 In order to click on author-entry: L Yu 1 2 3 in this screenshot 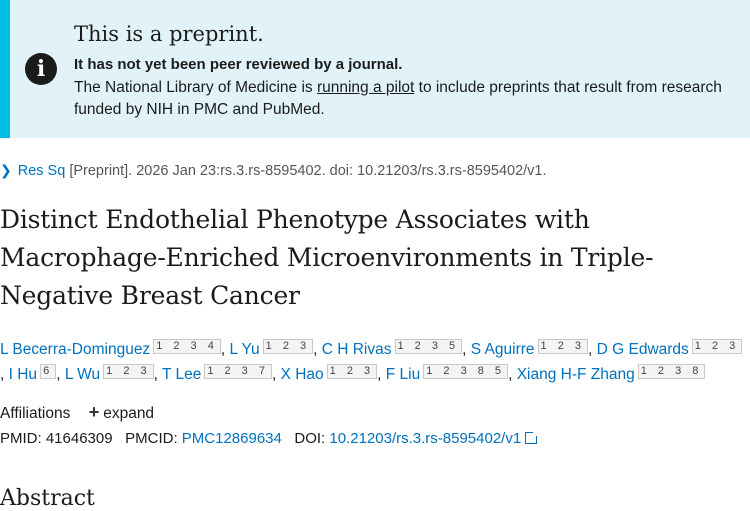, I will do `click(271, 348)`.